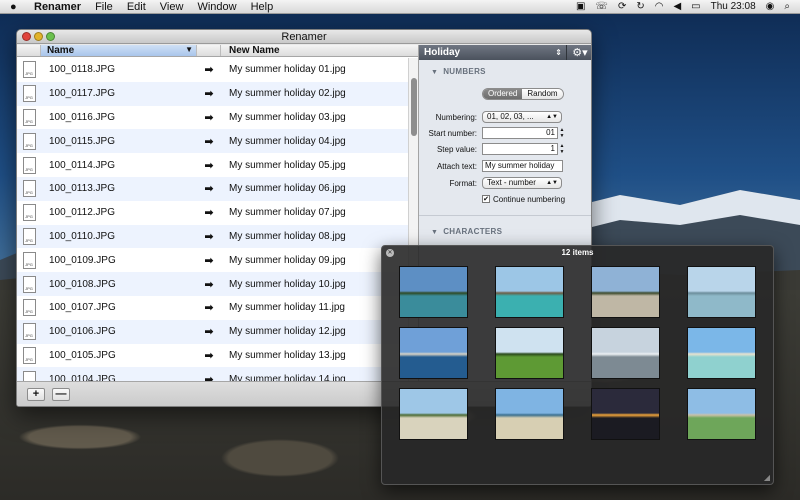  Describe the element at coordinates (529, 353) in the screenshot. I see `photo-thumbnail-palm-lawn` at that location.